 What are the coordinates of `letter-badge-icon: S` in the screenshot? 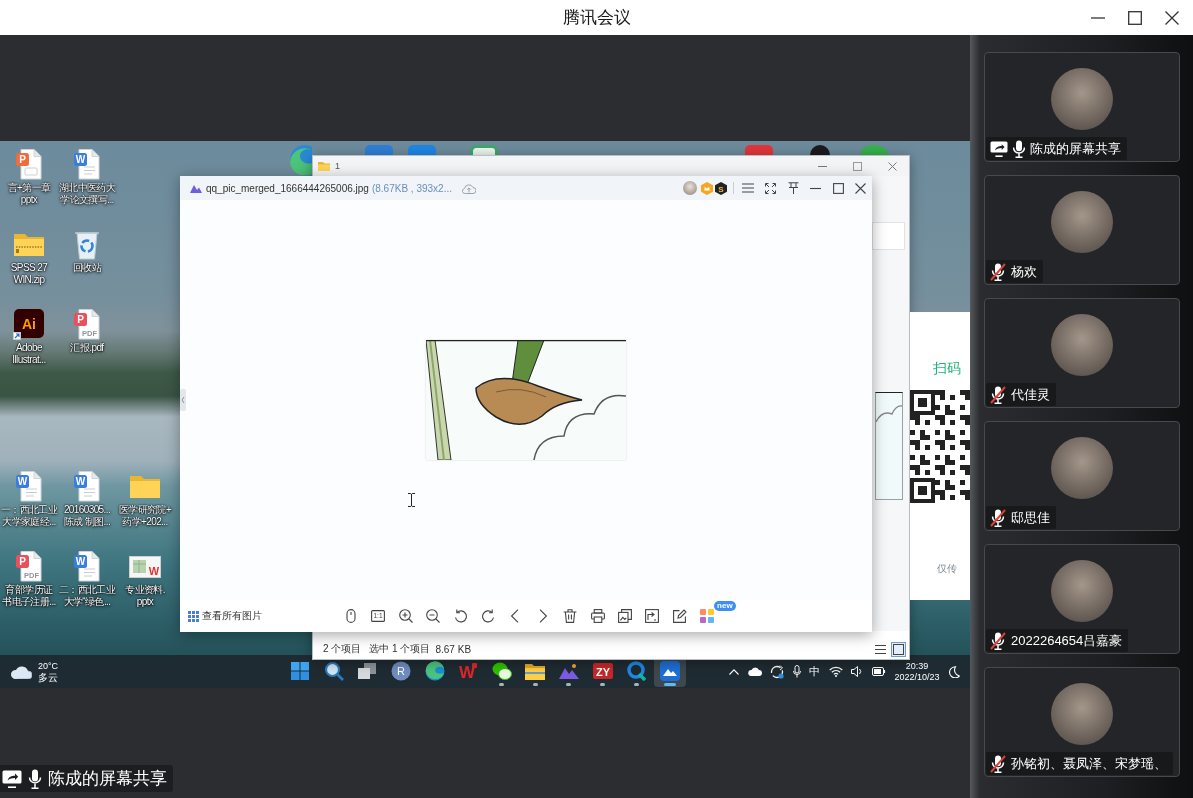 It's located at (720, 188).